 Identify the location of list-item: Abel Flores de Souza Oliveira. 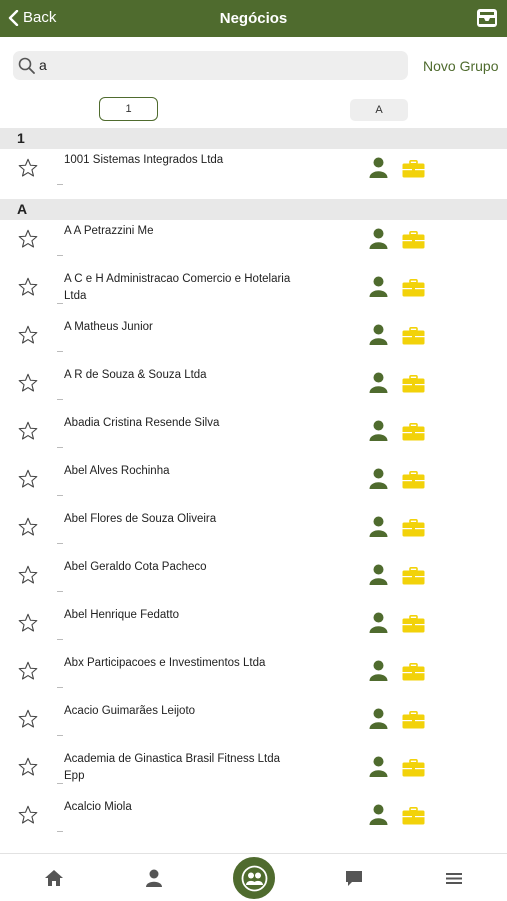
(253, 534).